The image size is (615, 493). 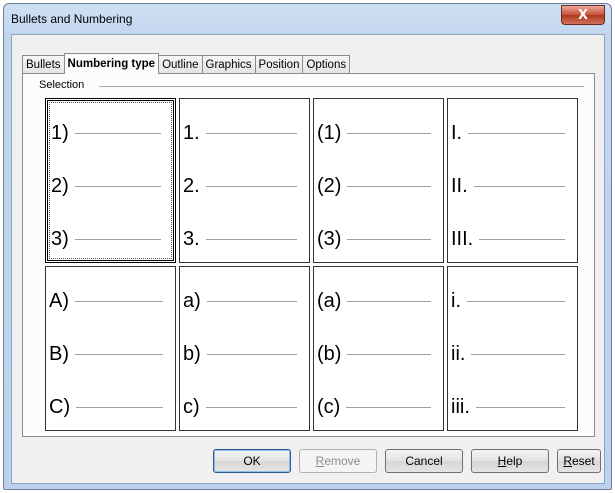 I want to click on preset-level-row: 3., so click(x=244, y=239).